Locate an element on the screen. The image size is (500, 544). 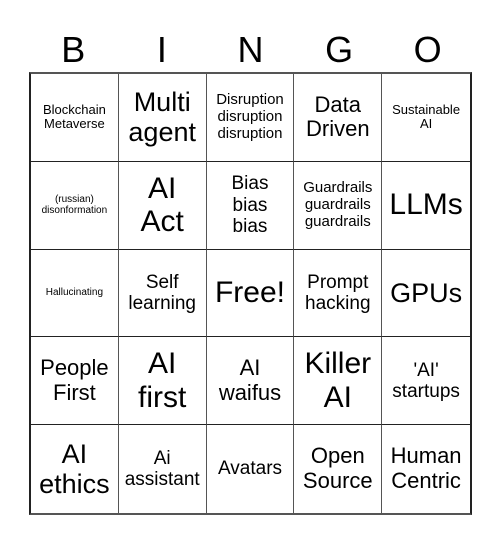
bingo-cell-r5c4: Open Source is located at coordinates (338, 469).